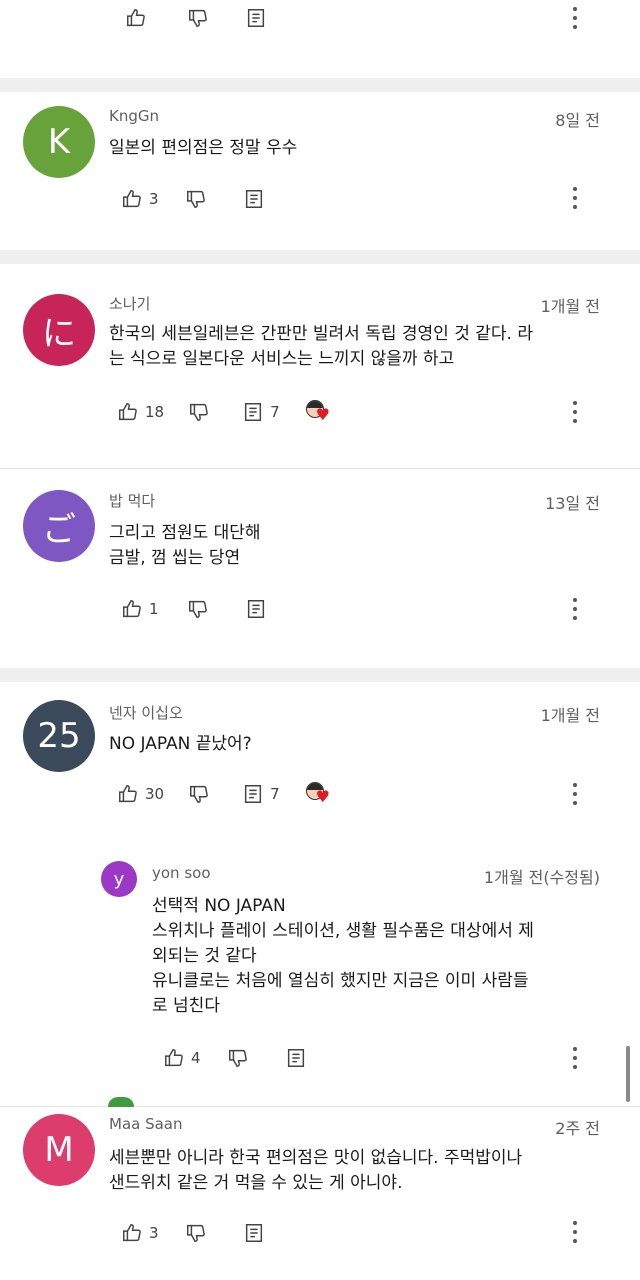 This screenshot has height=1280, width=640. I want to click on comment-author: Maa Saan, so click(146, 1124).